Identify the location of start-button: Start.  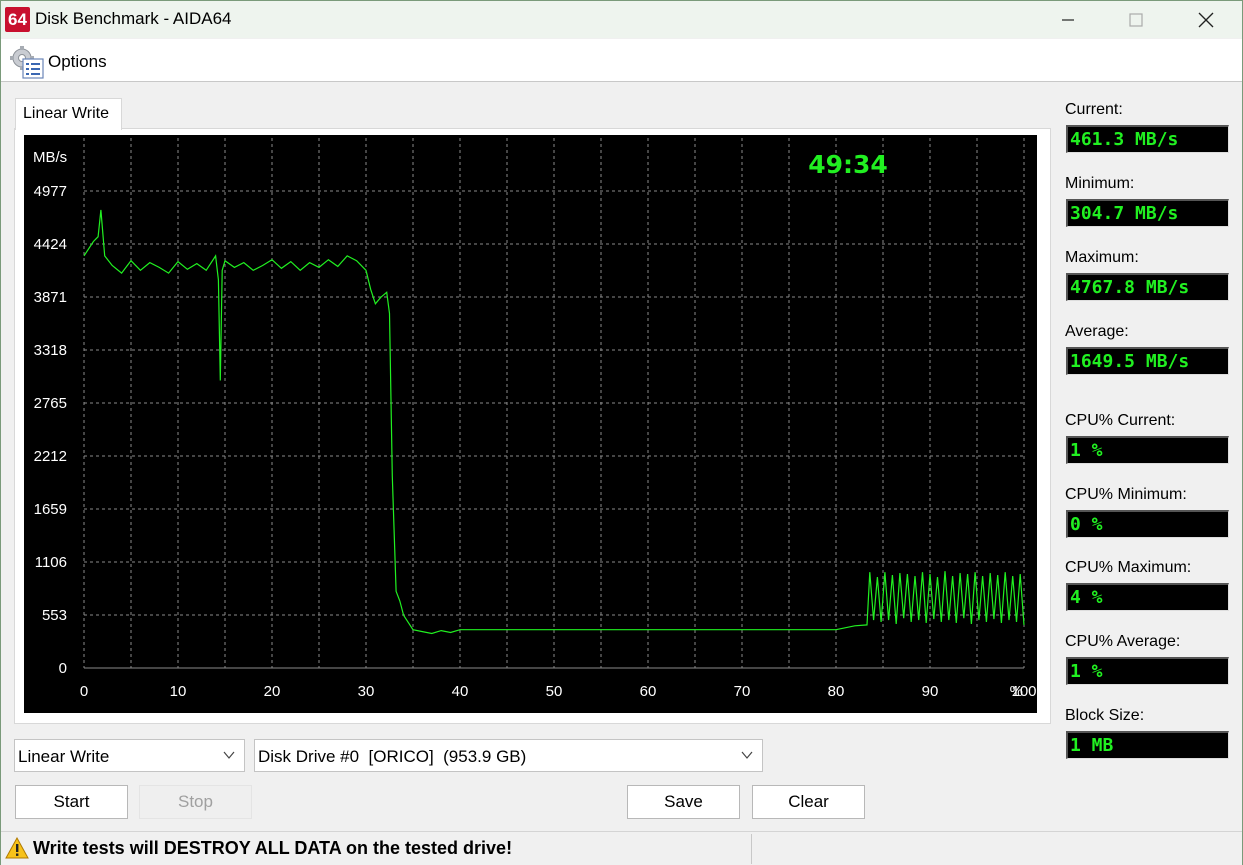
(71, 802).